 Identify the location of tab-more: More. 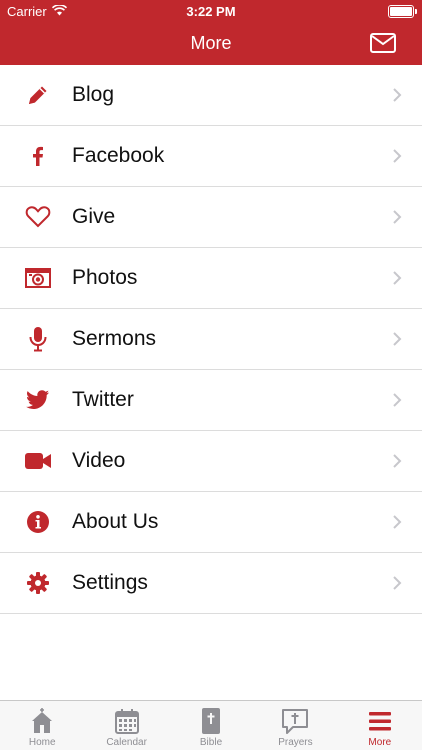
(380, 725).